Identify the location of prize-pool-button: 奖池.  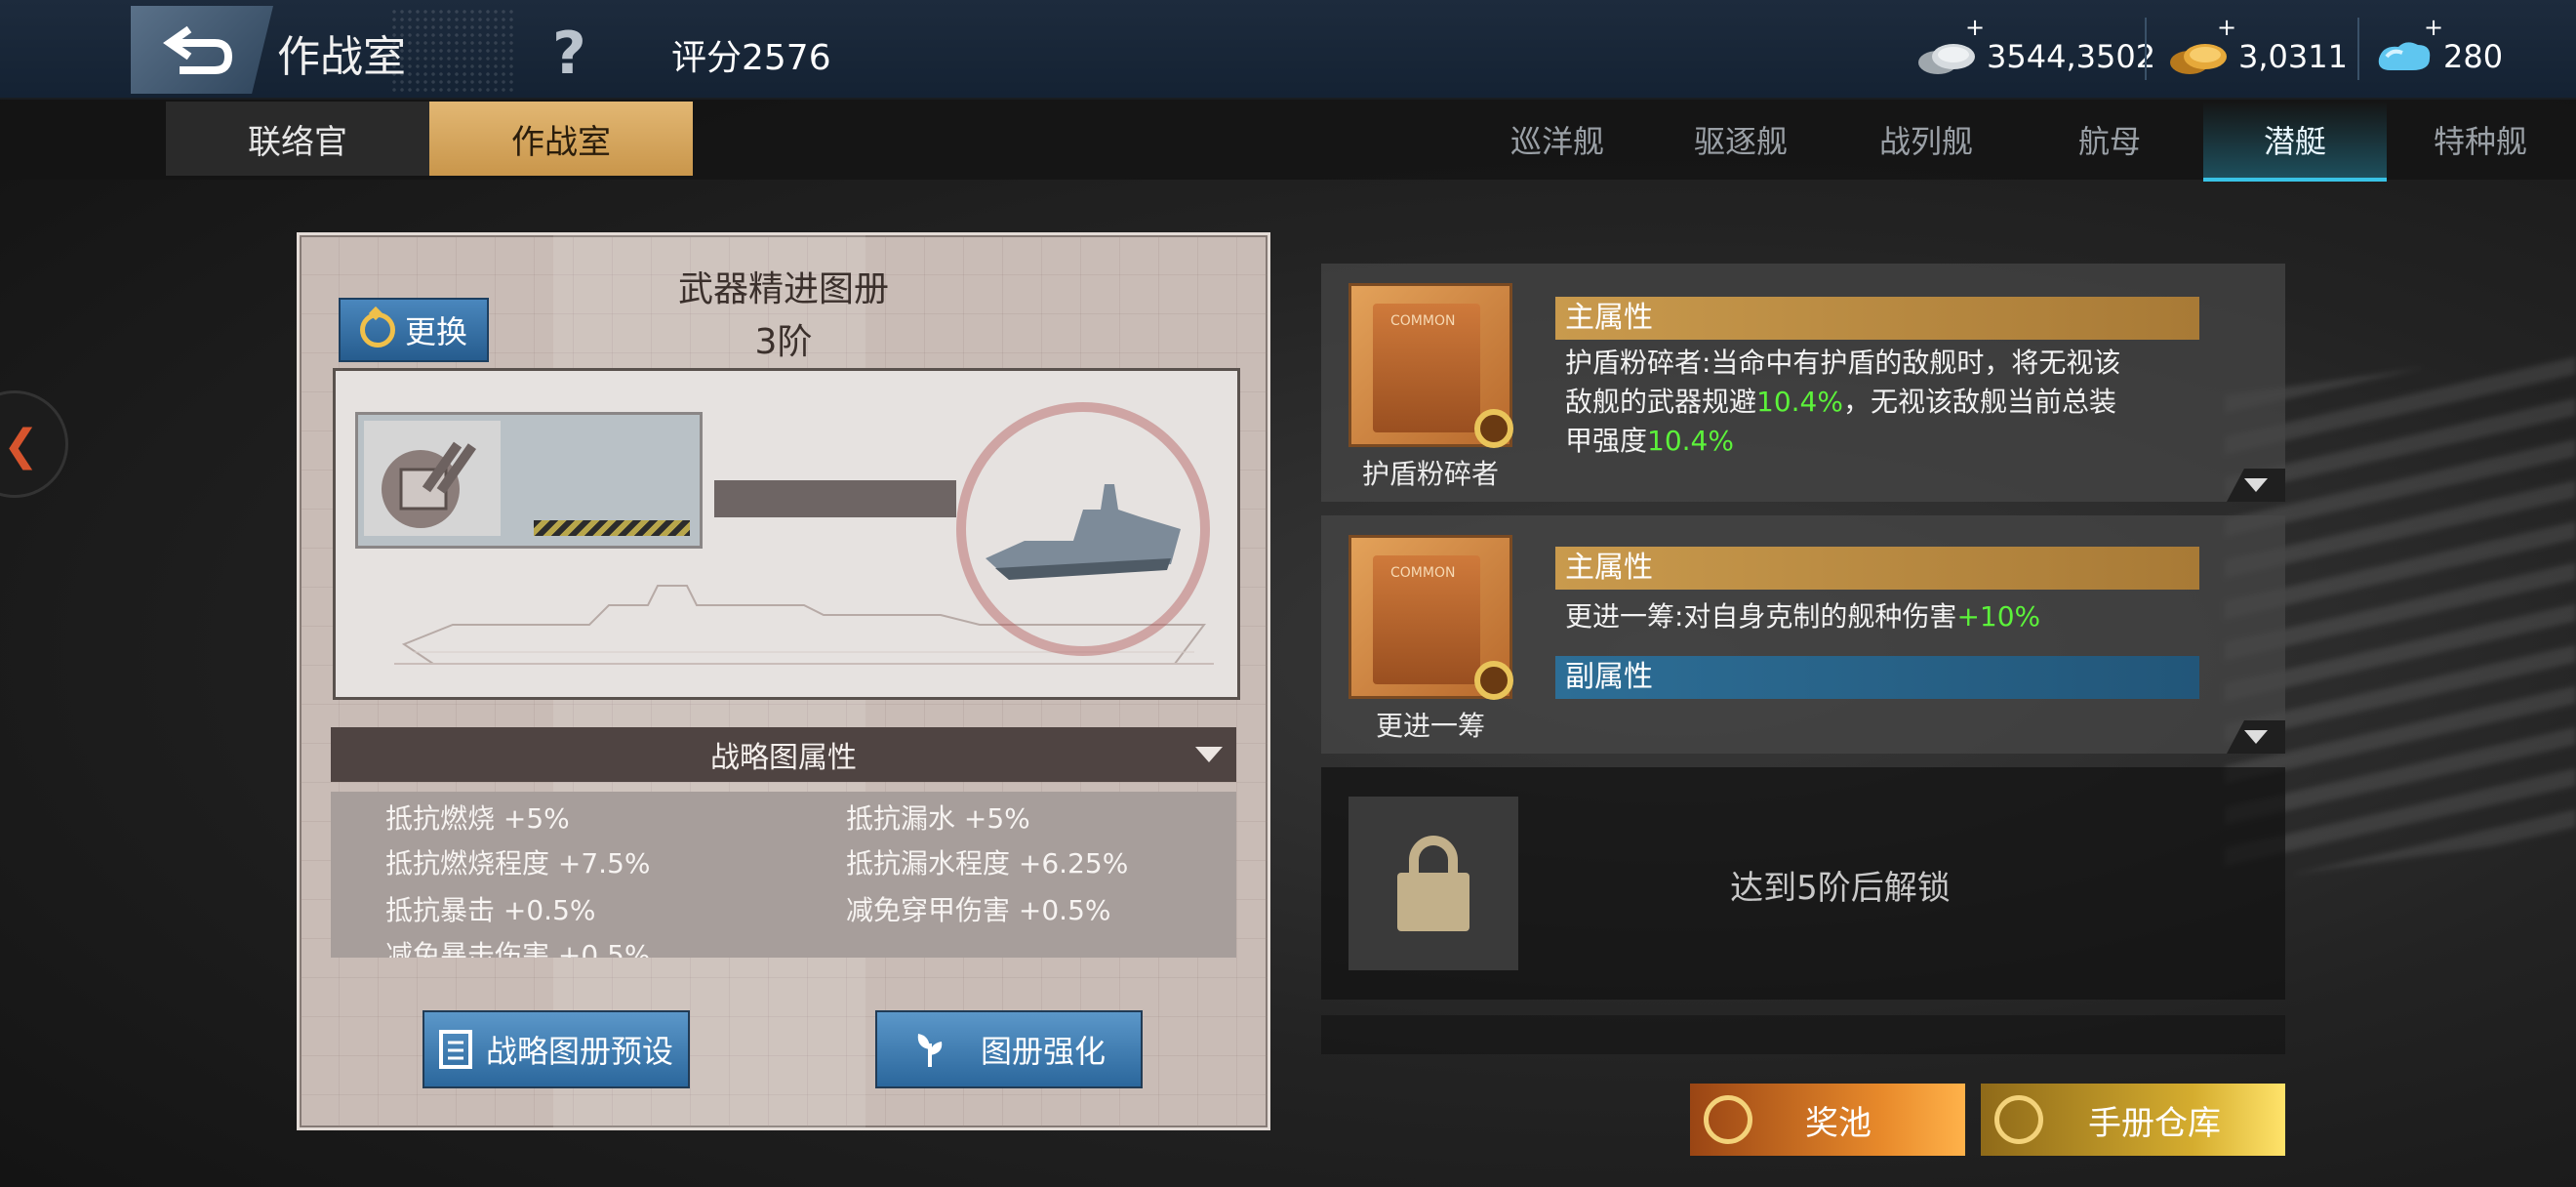
(1827, 1120).